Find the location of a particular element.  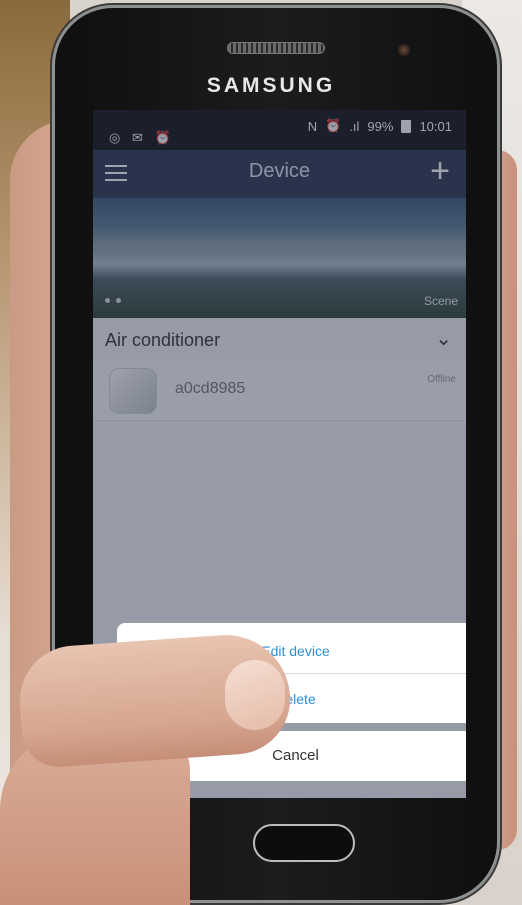

user-fingertip is located at coordinates (255, 695).